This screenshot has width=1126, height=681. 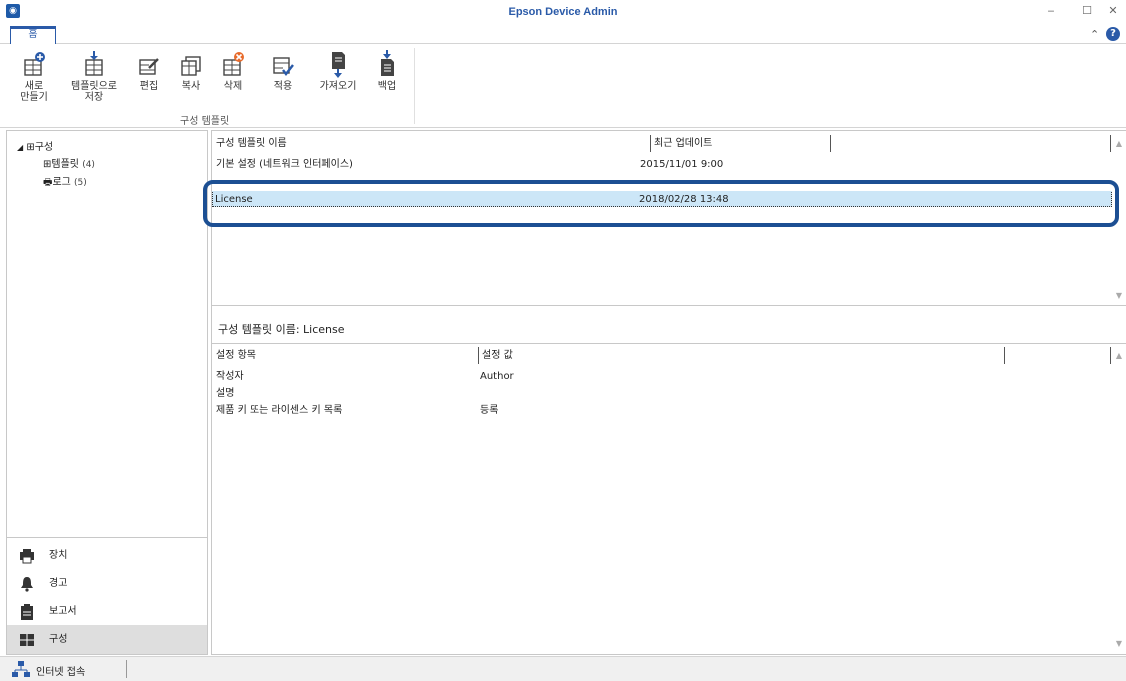 What do you see at coordinates (107, 555) in the screenshot?
I see `nav-item-devices: 장치` at bounding box center [107, 555].